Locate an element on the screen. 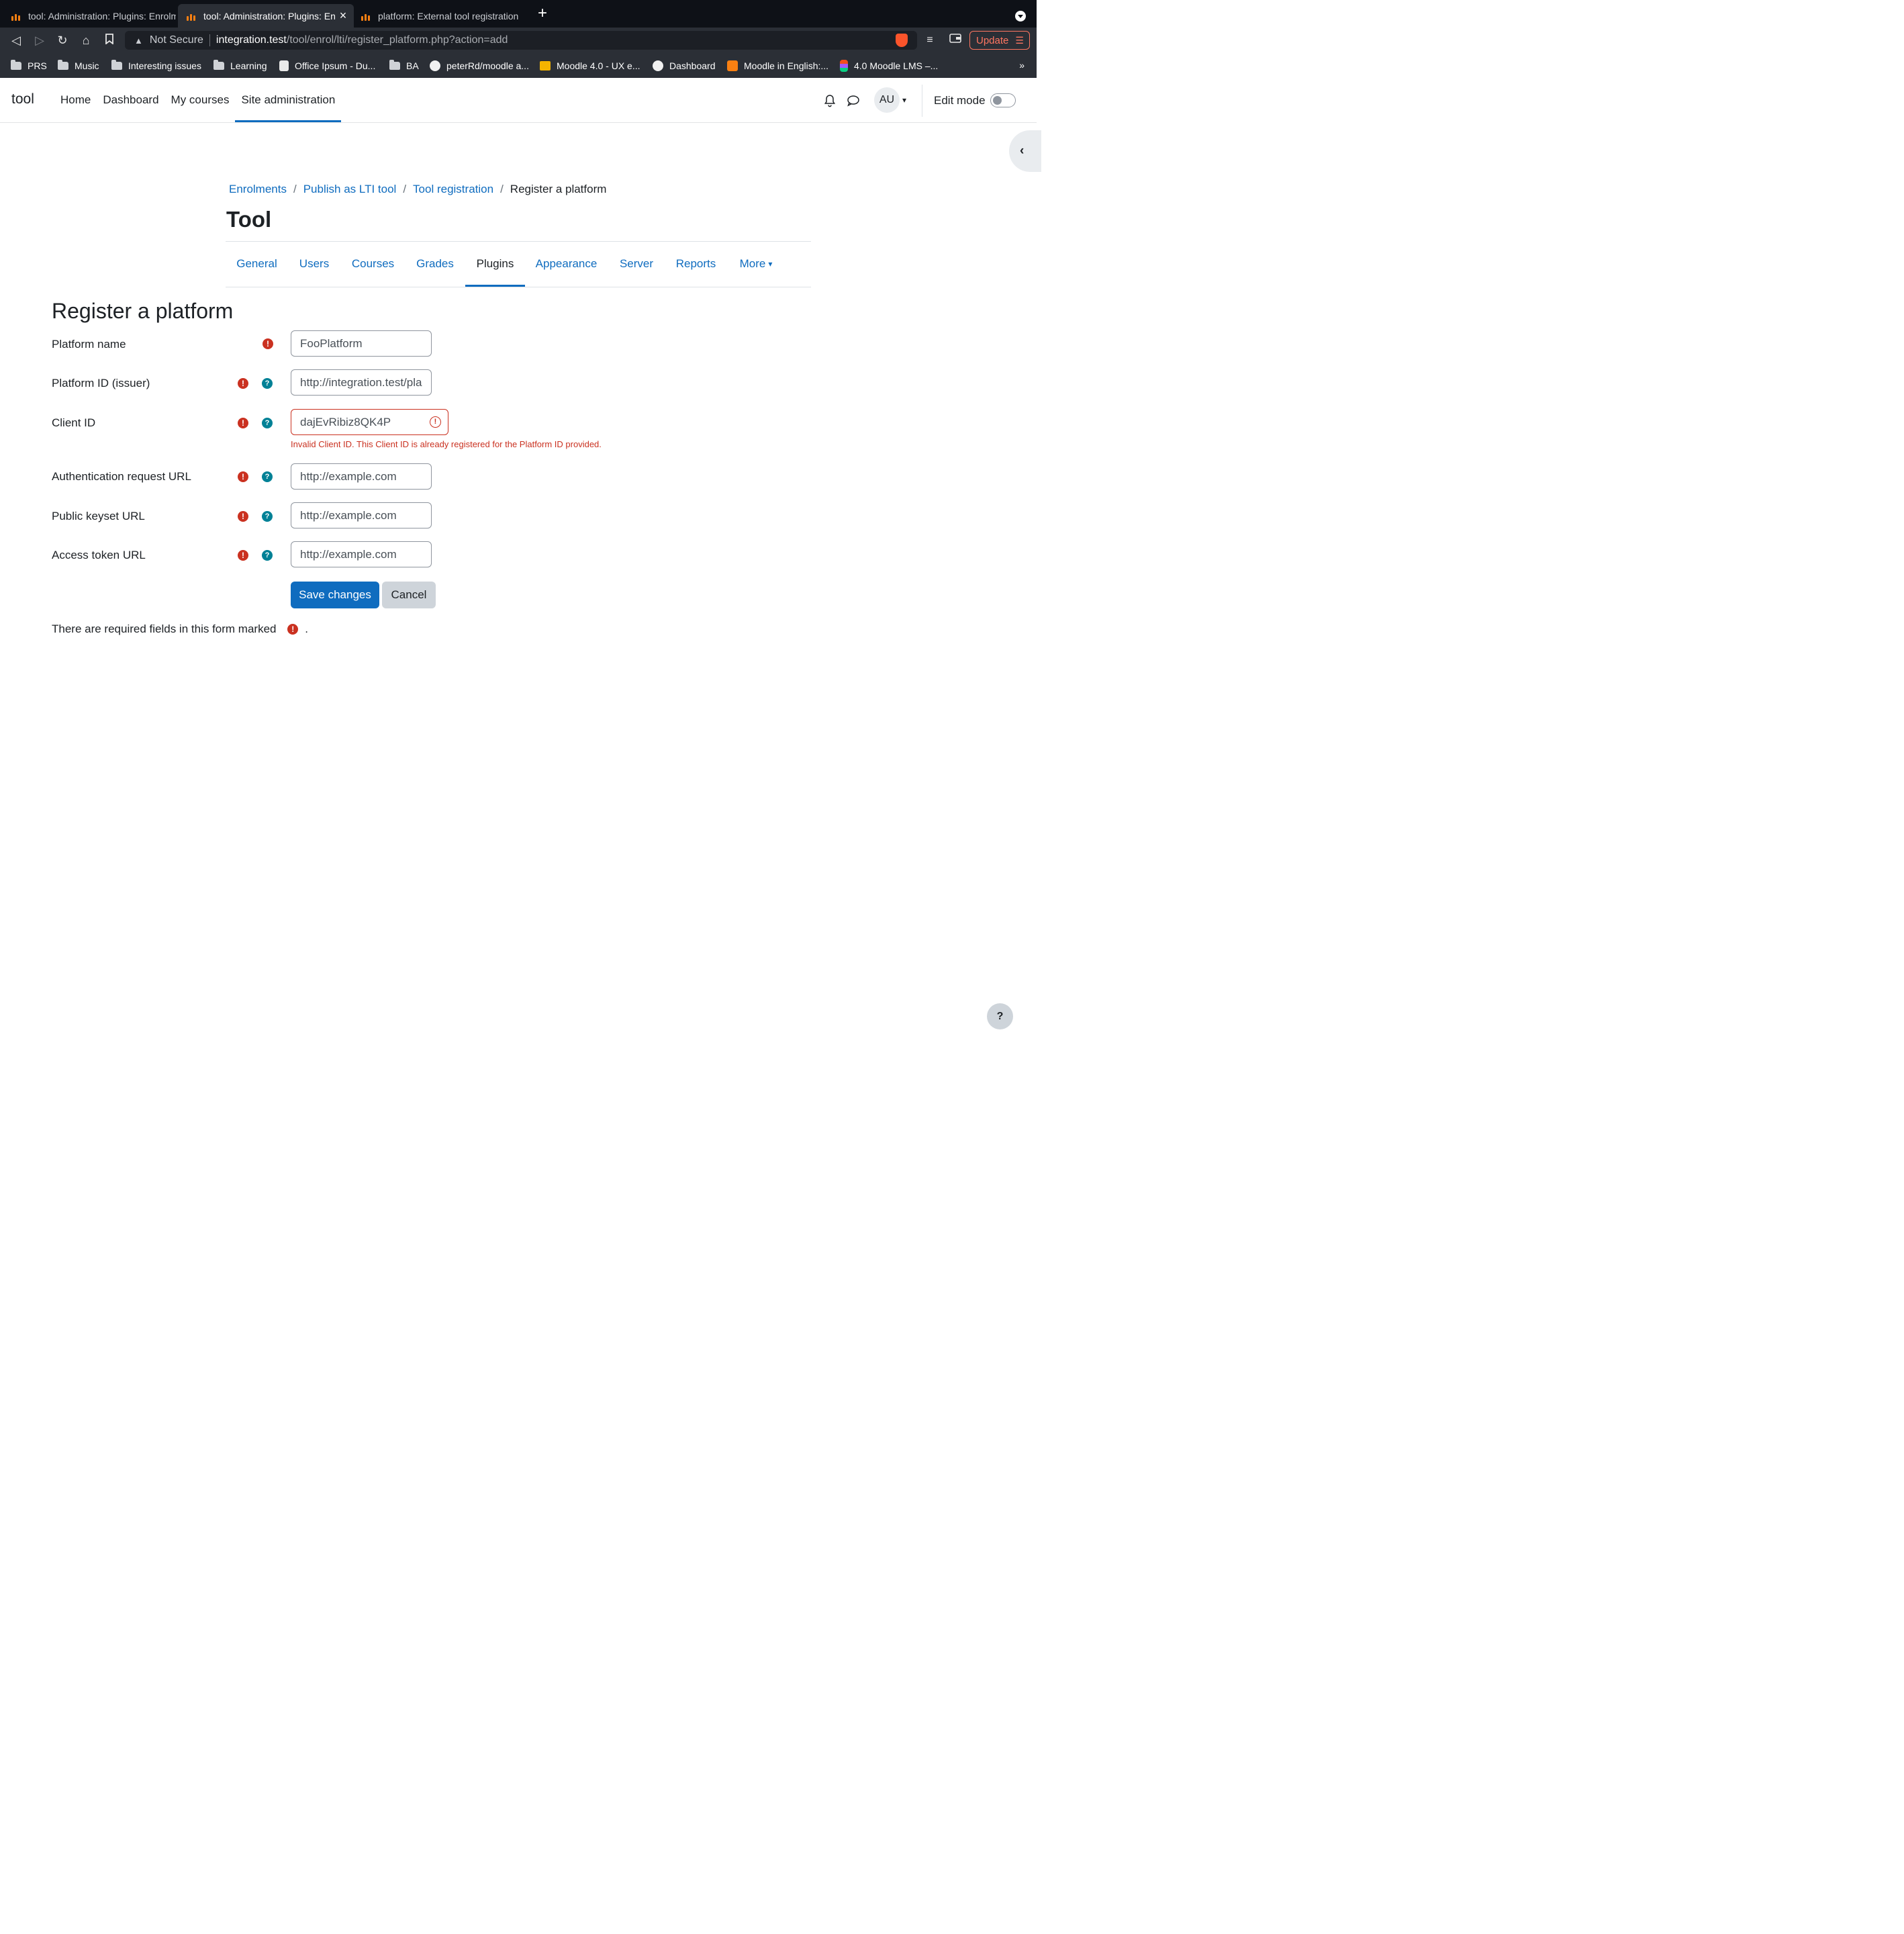 This screenshot has height=1934, width=1904. bookmark-label: Interesting issues is located at coordinates (164, 65).